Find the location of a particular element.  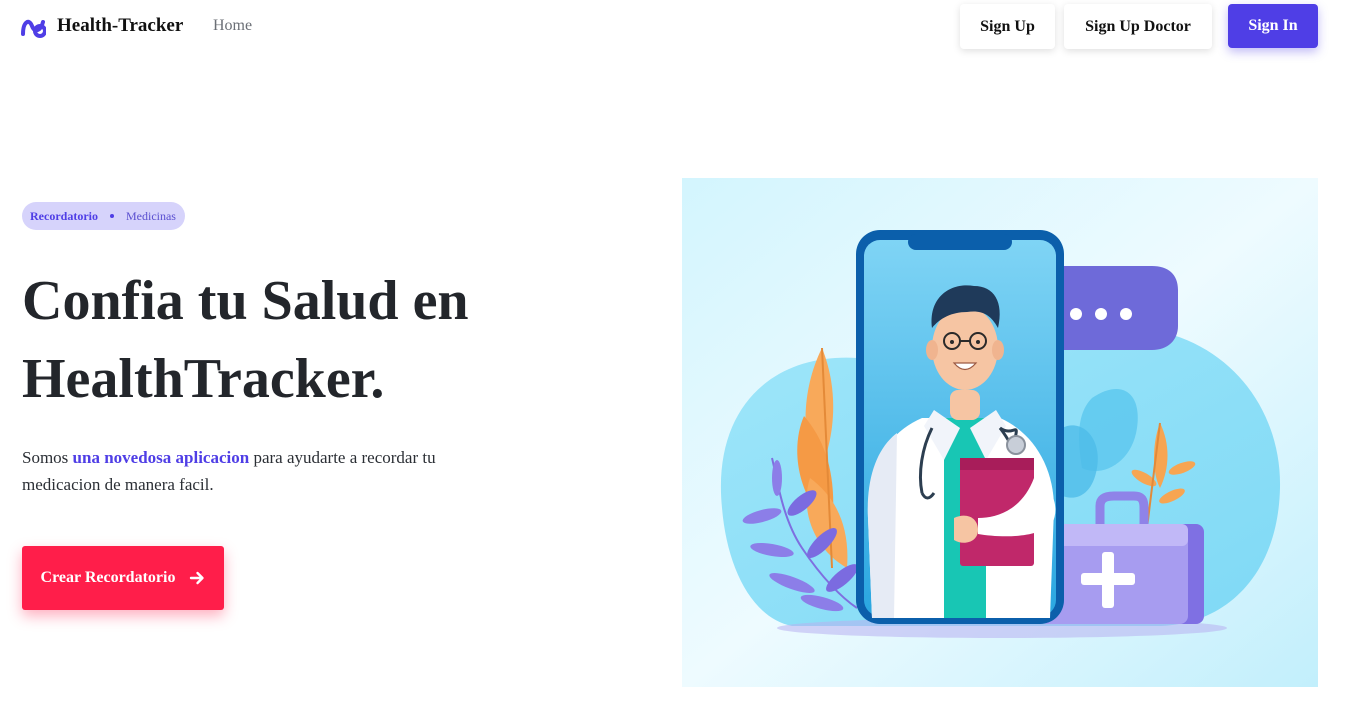

create-reminder-label: Crear Recordatorio is located at coordinates (108, 577).